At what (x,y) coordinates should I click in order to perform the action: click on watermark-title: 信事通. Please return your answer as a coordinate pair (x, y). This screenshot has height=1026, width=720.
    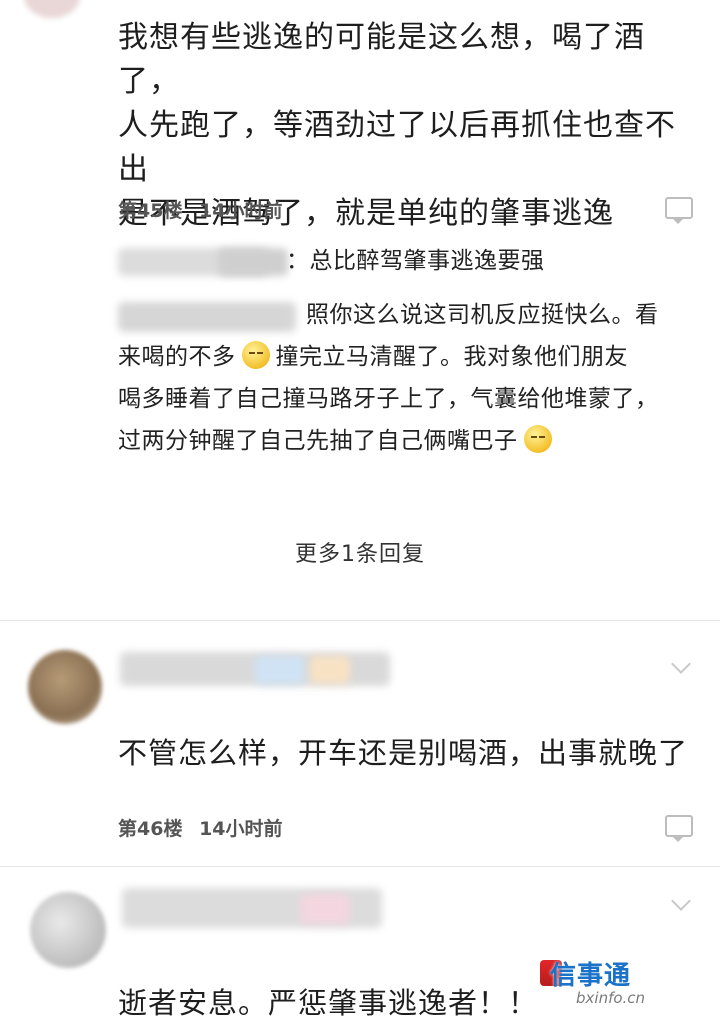
    Looking at the image, I should click on (591, 976).